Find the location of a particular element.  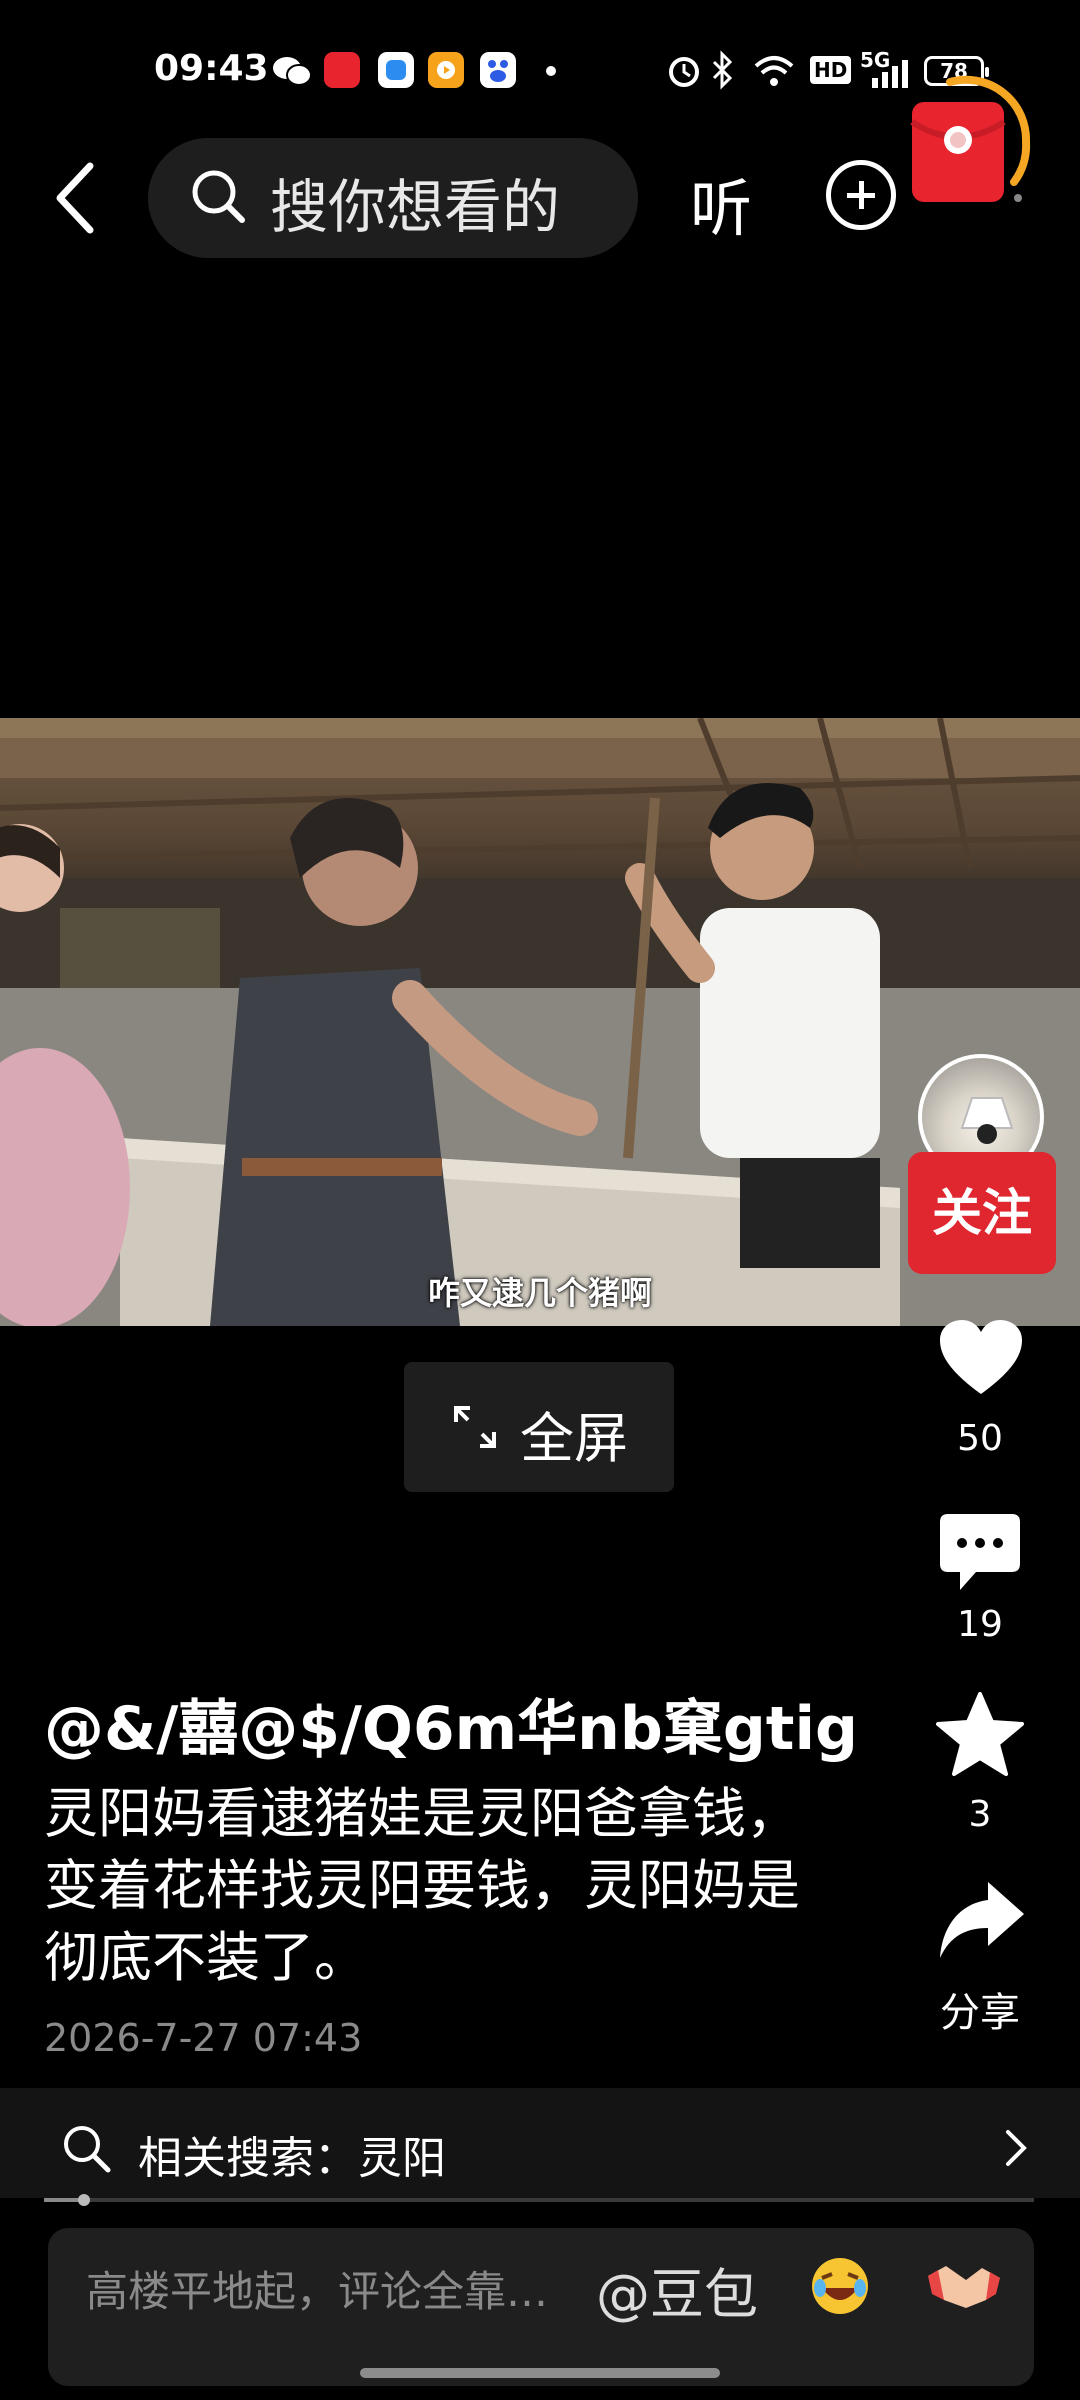

author-name: @&/囍@$/Q6m华nb窠gtig is located at coordinates (451, 1723).